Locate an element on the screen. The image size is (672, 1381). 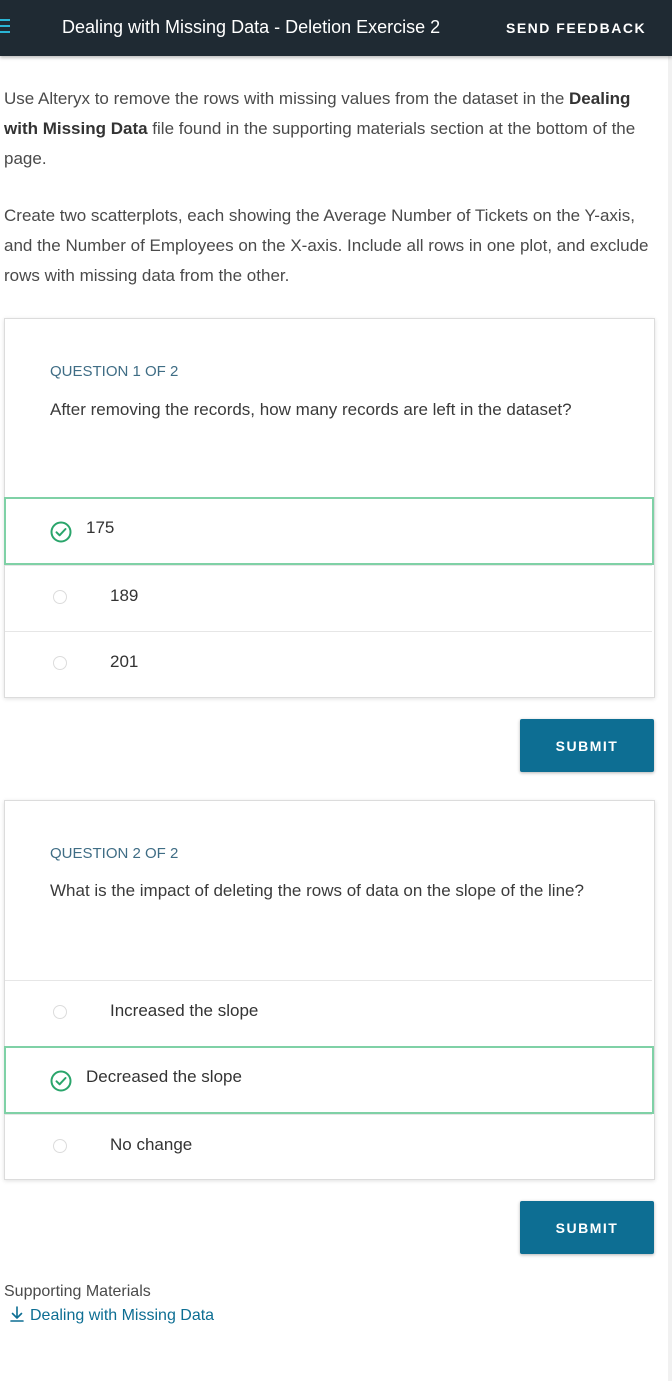
option-label: 175 is located at coordinates (100, 527).